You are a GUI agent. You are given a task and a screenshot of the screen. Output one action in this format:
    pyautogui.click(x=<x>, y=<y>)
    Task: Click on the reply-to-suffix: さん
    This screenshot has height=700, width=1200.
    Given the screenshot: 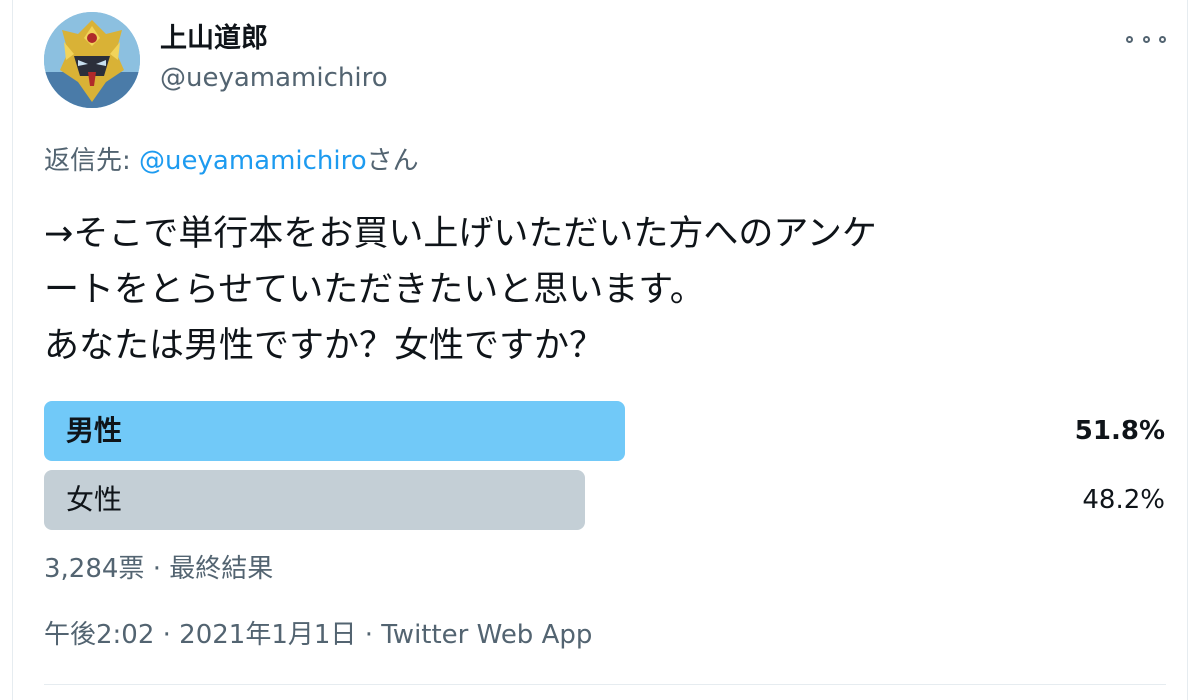 What is the action you would take?
    pyautogui.click(x=392, y=161)
    